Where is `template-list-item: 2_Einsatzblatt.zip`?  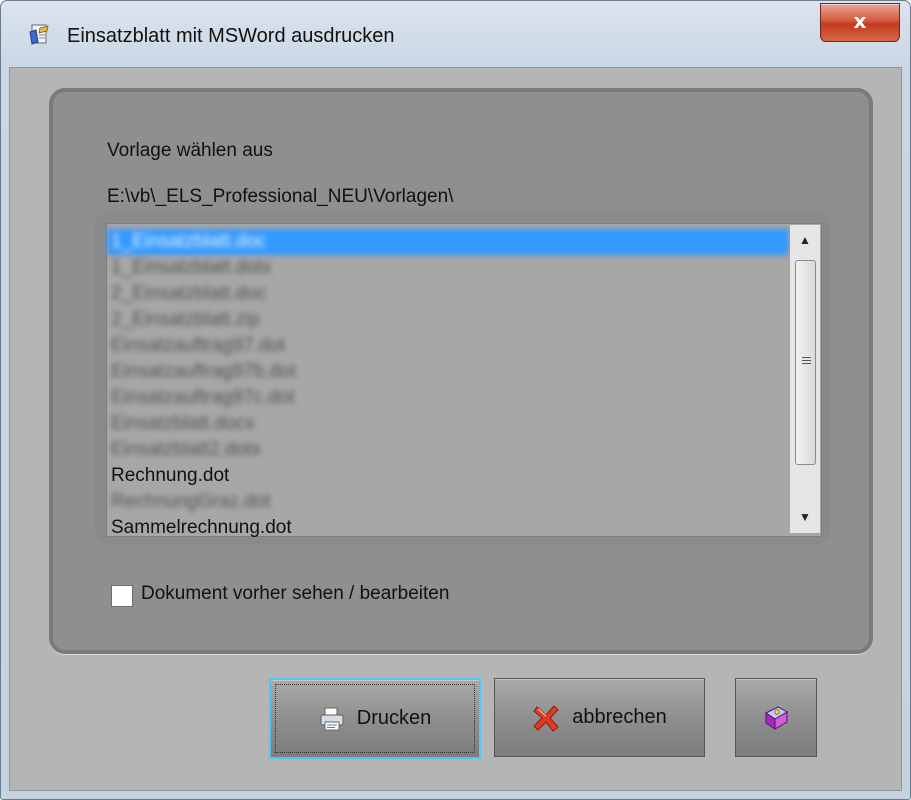 template-list-item: 2_Einsatzblatt.zip is located at coordinates (448, 320).